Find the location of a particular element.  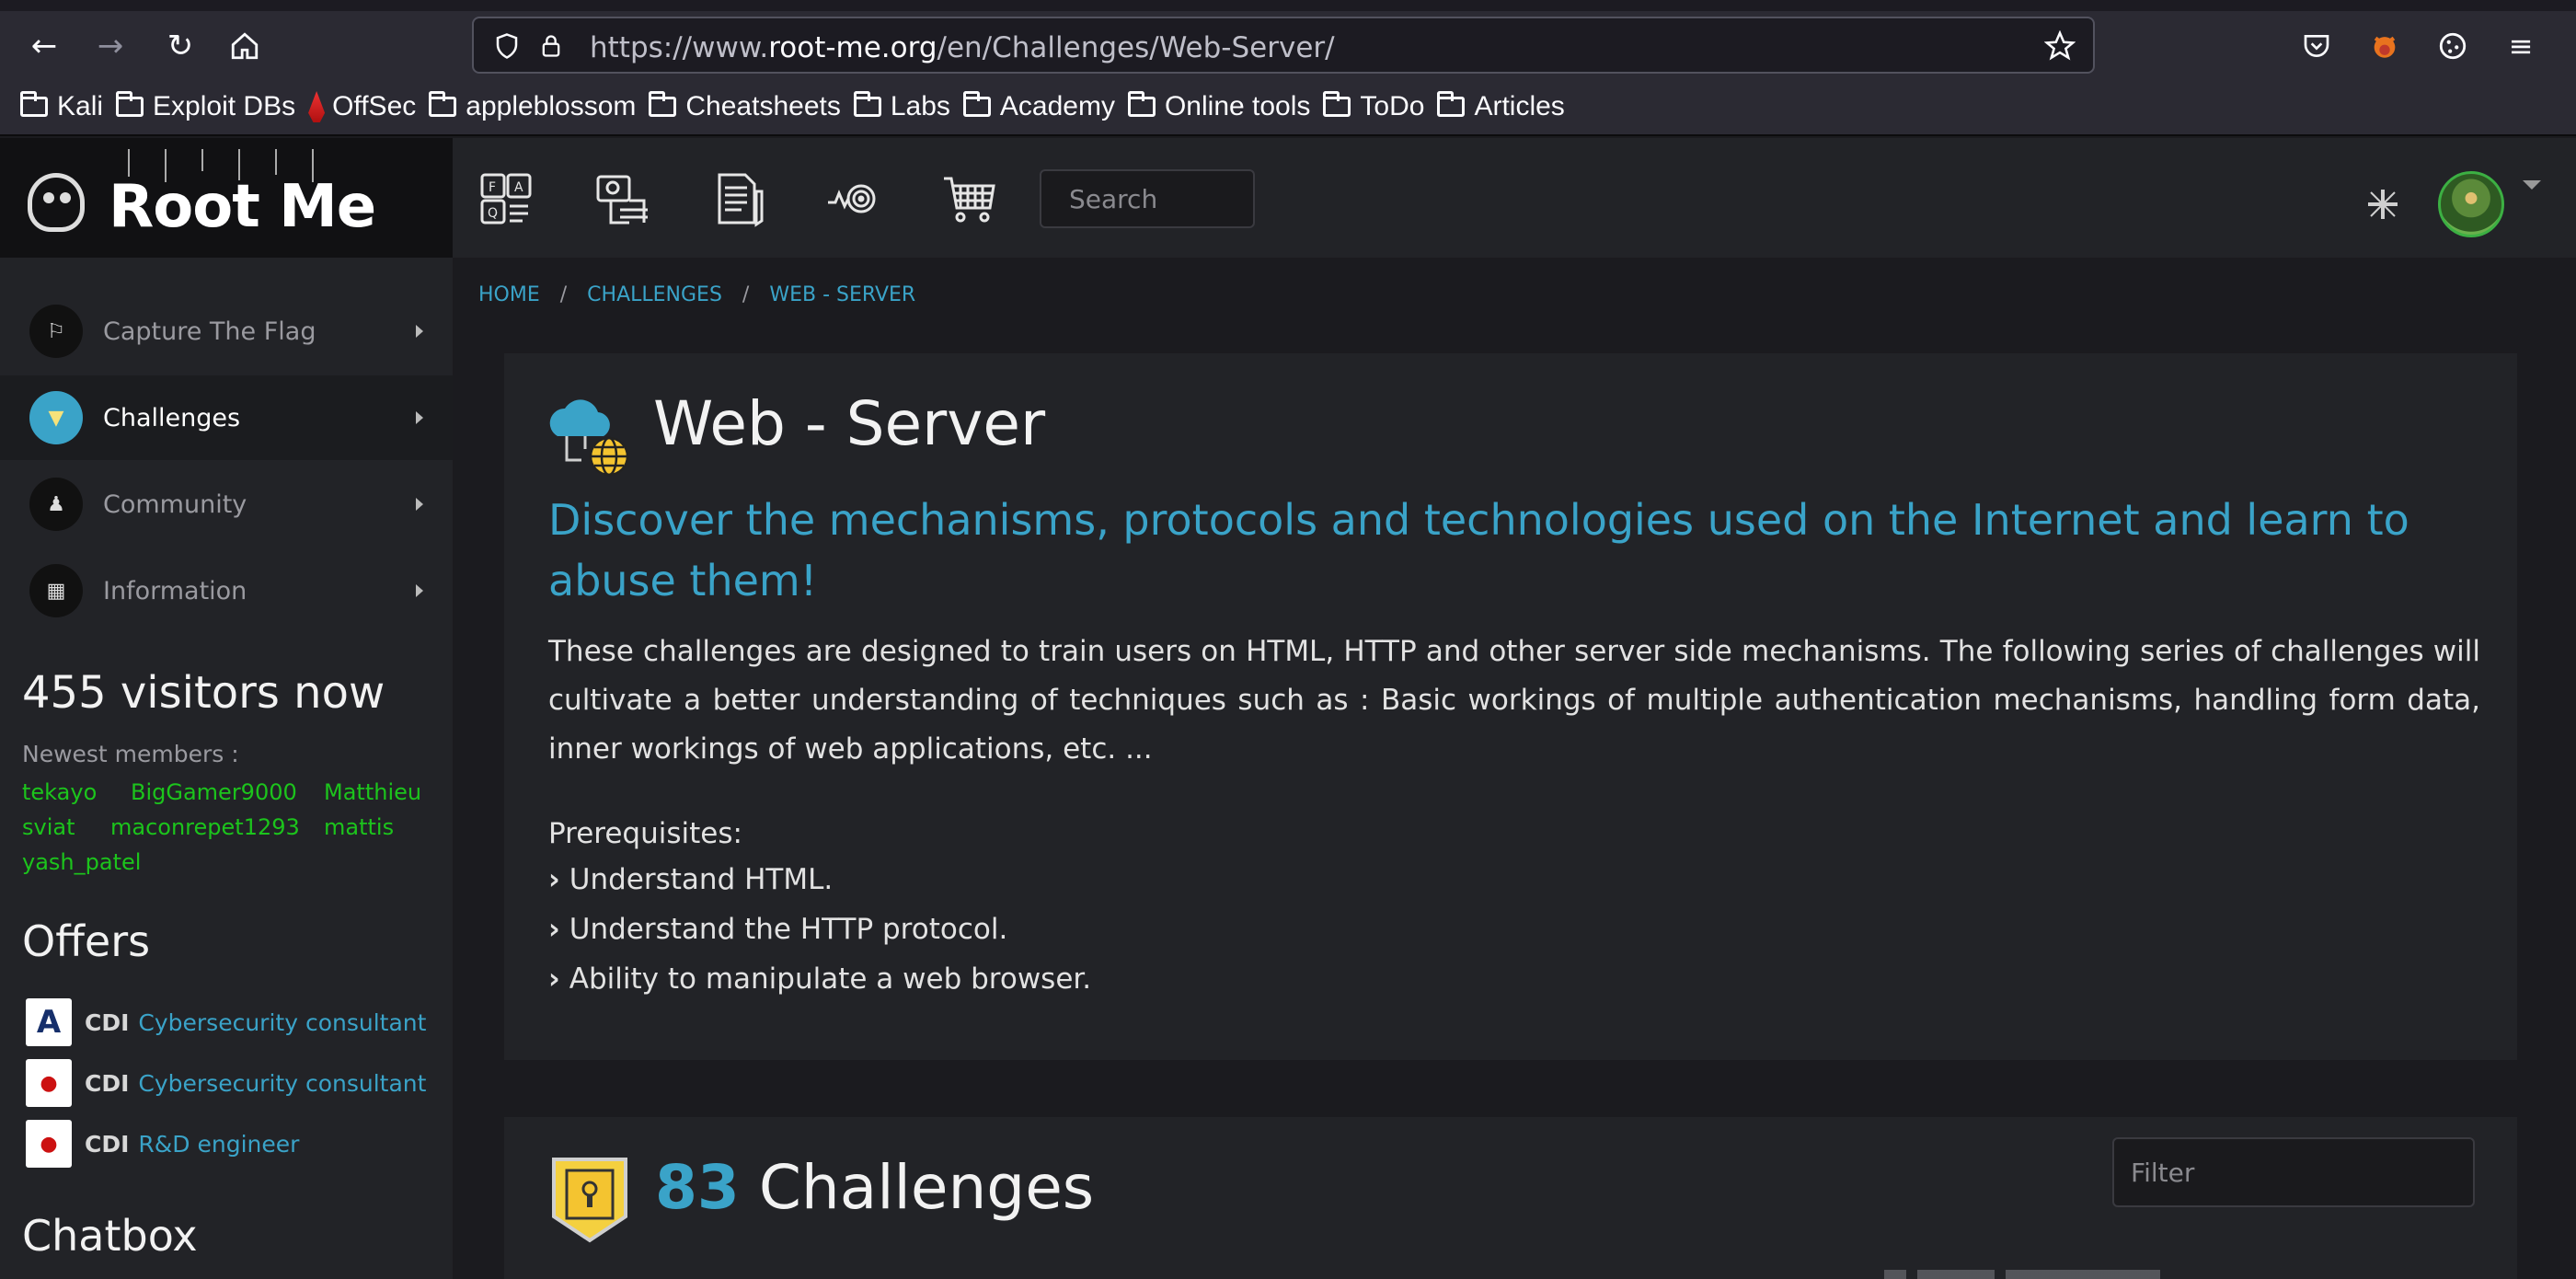

forward-arrow-icon: → is located at coordinates (110, 46).